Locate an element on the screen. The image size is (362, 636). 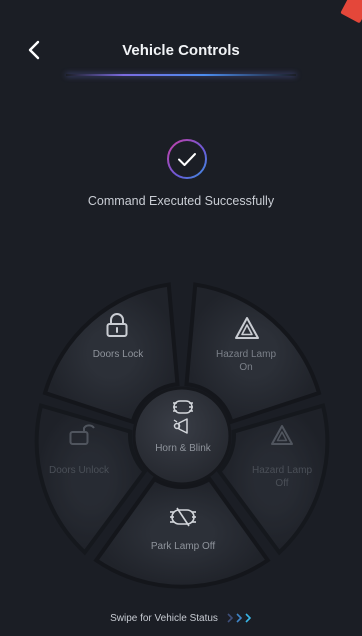
unlock-icon is located at coordinates (82, 434).